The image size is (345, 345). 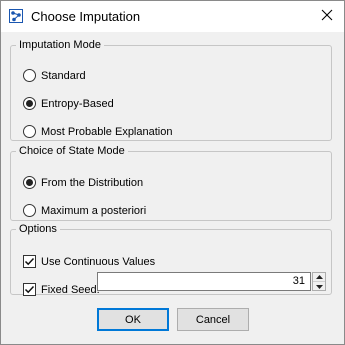 I want to click on use-continuous-values-checkbox-row: Use Continuous Values, so click(x=89, y=261).